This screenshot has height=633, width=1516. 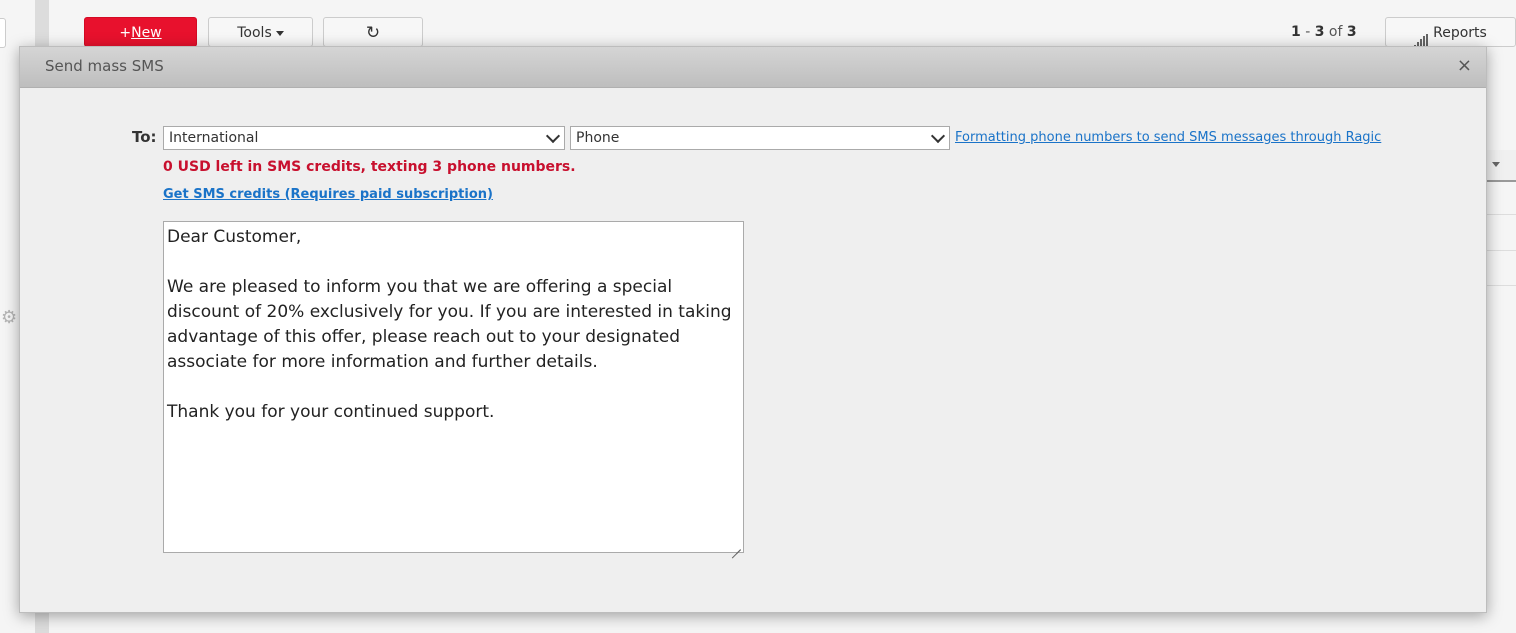 What do you see at coordinates (760, 138) in the screenshot?
I see `phone-field-select: Phone` at bounding box center [760, 138].